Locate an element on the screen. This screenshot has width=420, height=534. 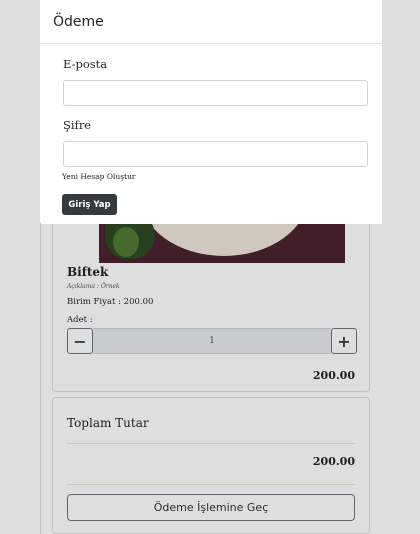
email-label: E-posta is located at coordinates (85, 64).